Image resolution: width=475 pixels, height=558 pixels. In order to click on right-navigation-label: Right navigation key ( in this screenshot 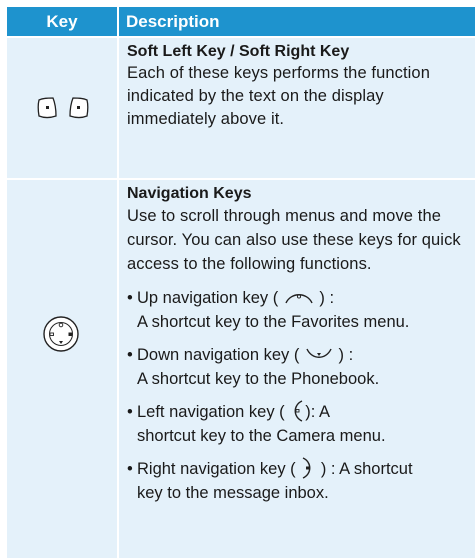, I will do `click(219, 469)`.